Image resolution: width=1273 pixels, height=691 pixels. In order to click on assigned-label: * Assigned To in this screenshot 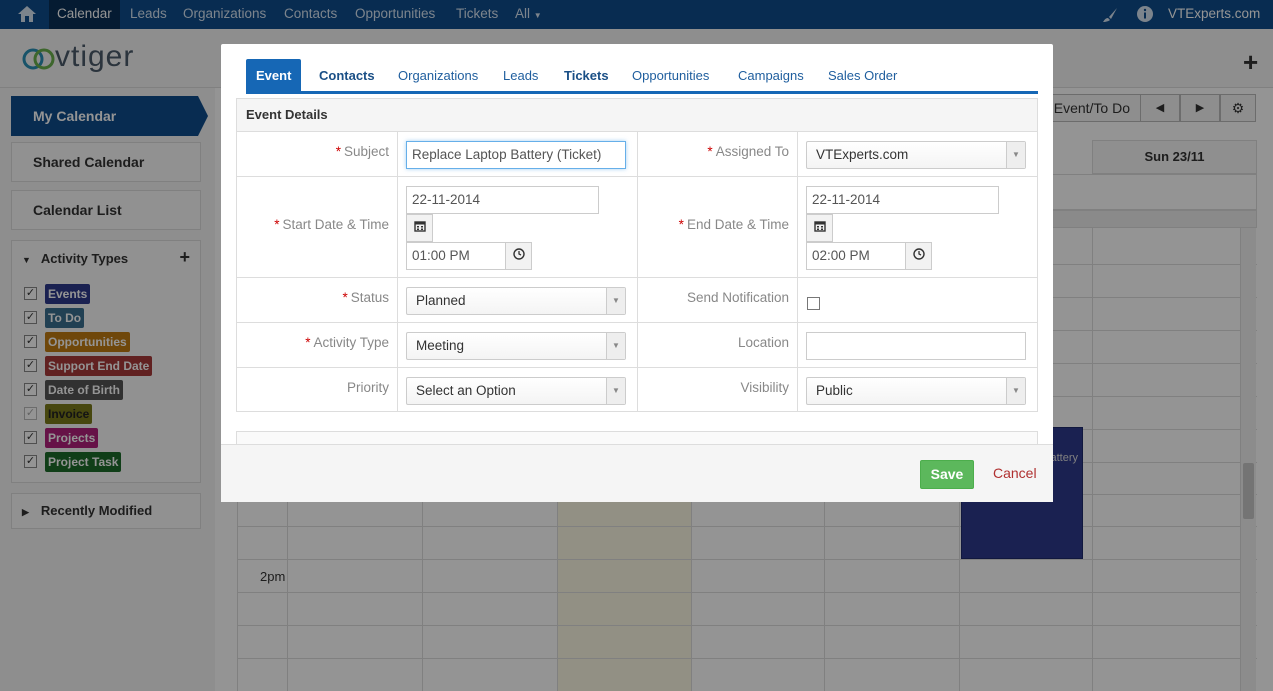, I will do `click(713, 151)`.